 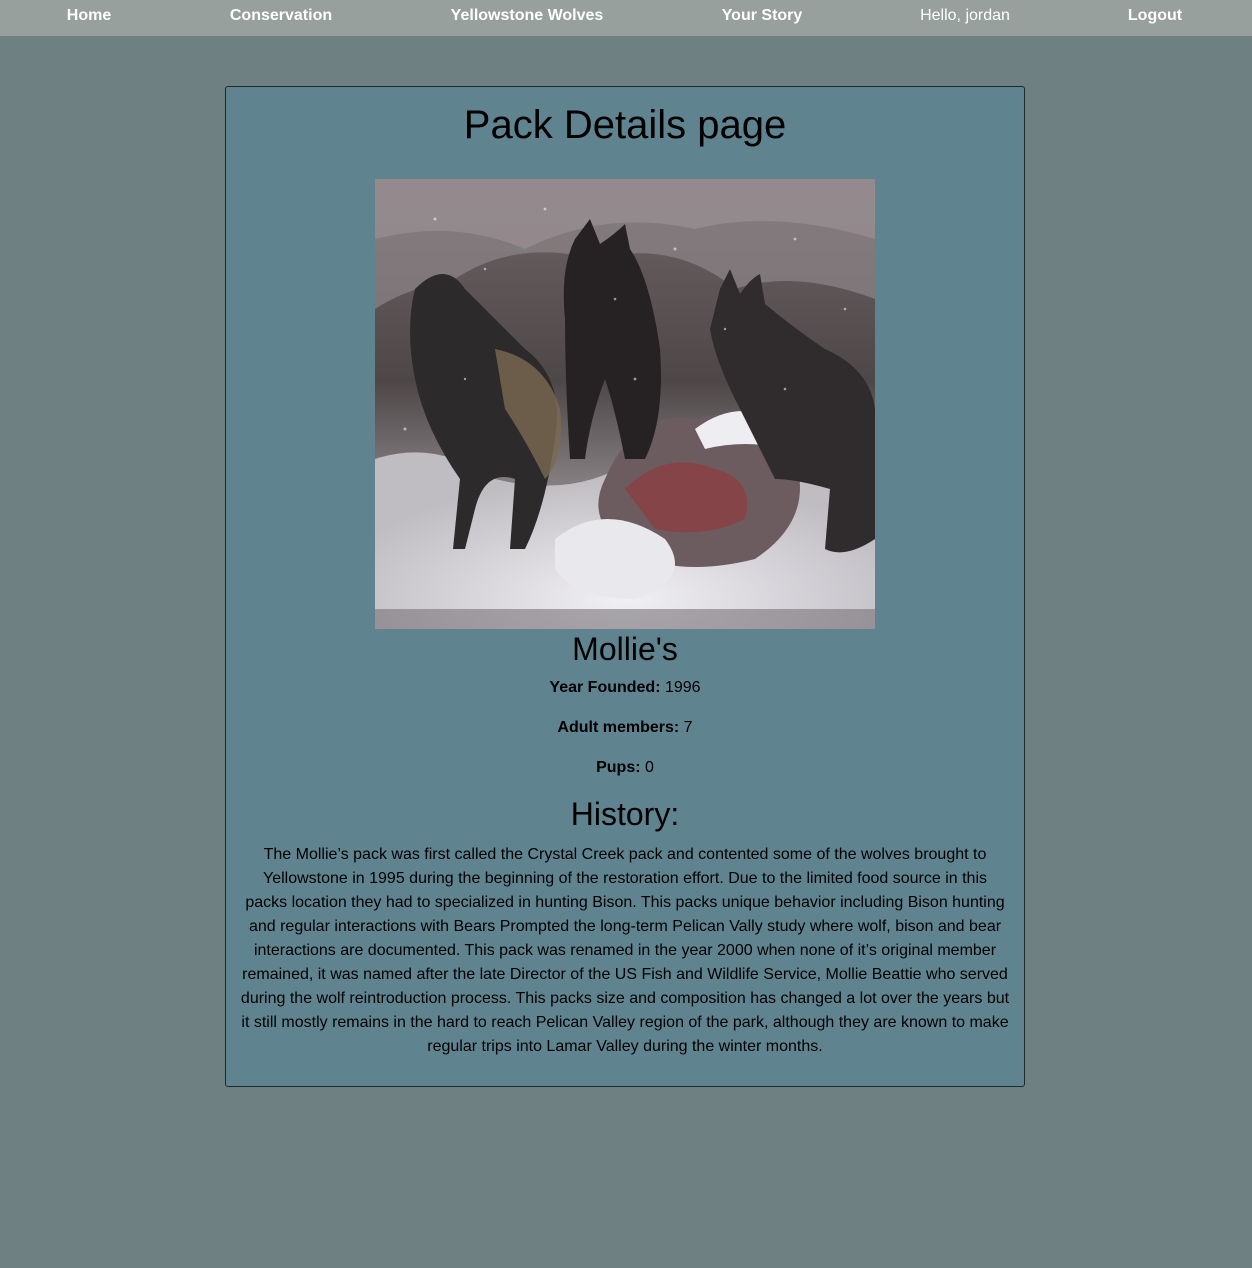 I want to click on user-greeting: Hello, jordan, so click(x=965, y=15).